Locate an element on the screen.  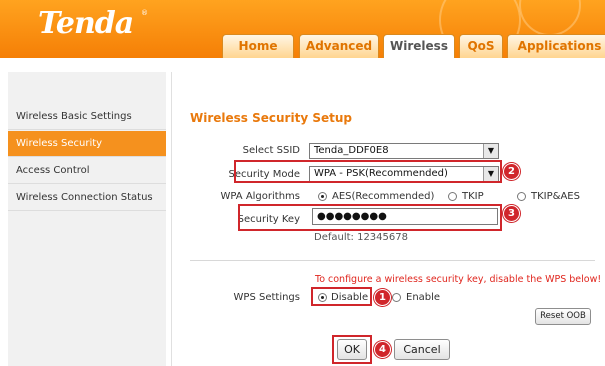
default-key-hint: Default: 12345678 is located at coordinates (361, 237).